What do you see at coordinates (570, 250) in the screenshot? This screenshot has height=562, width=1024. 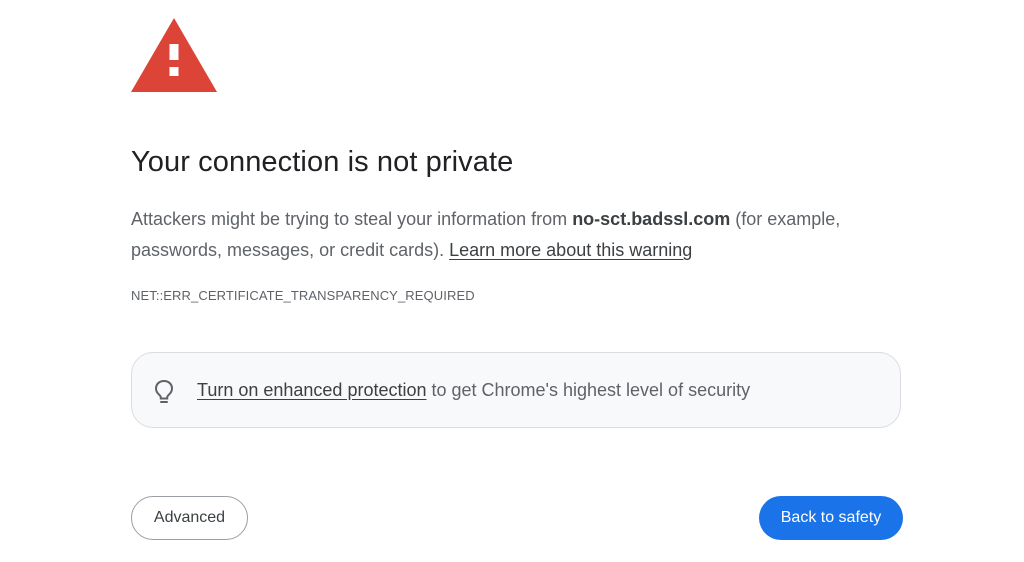 I see `learn-more-link: Learn more about this warning` at bounding box center [570, 250].